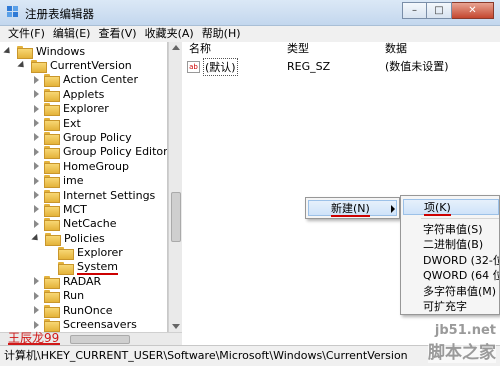 This screenshot has width=500, height=366. Describe the element at coordinates (169, 34) in the screenshot. I see `menu-favorites: 收藏夹(A)` at that location.